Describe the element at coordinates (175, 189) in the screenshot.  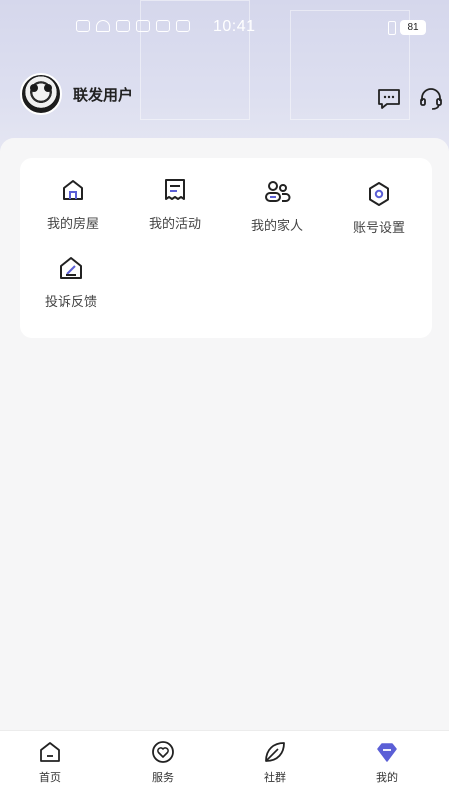
I see `receipt-icon` at that location.